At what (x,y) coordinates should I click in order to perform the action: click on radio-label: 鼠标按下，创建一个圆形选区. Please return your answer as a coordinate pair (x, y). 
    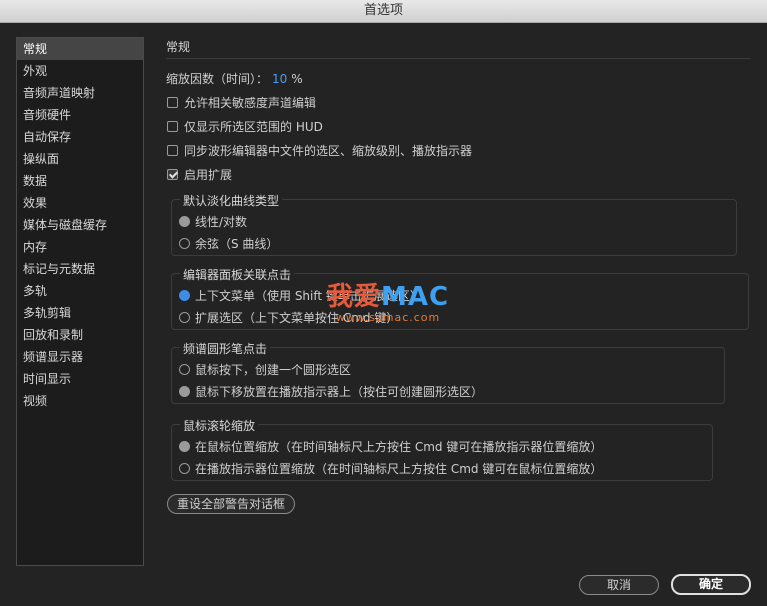
    Looking at the image, I should click on (273, 370).